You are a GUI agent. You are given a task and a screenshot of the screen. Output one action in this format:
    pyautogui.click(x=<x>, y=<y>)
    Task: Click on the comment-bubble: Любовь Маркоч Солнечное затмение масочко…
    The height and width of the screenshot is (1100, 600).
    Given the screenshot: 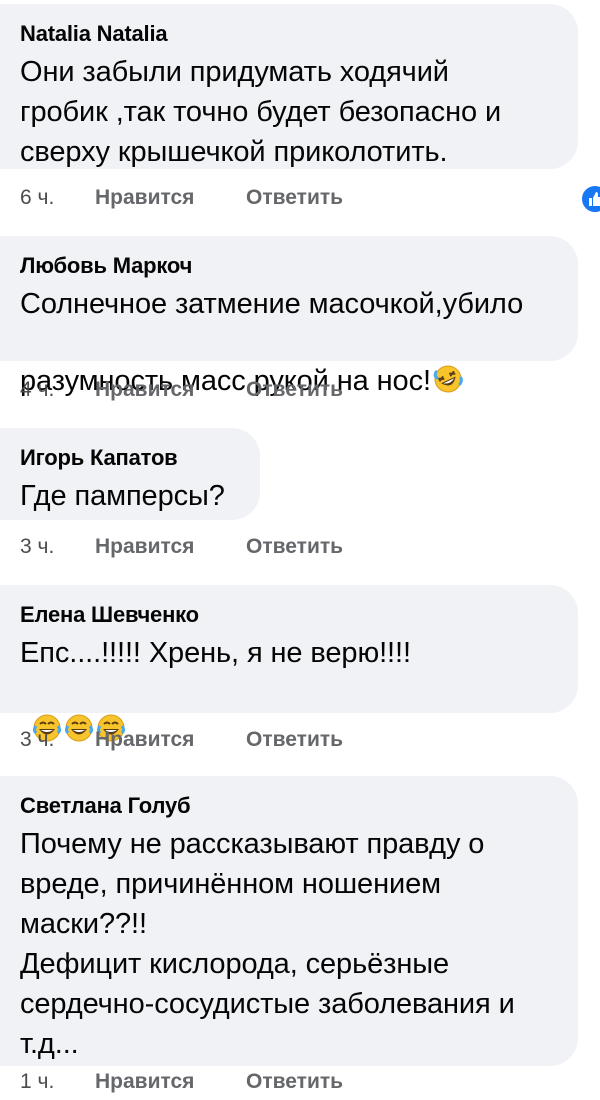 What is the action you would take?
    pyautogui.click(x=289, y=316)
    